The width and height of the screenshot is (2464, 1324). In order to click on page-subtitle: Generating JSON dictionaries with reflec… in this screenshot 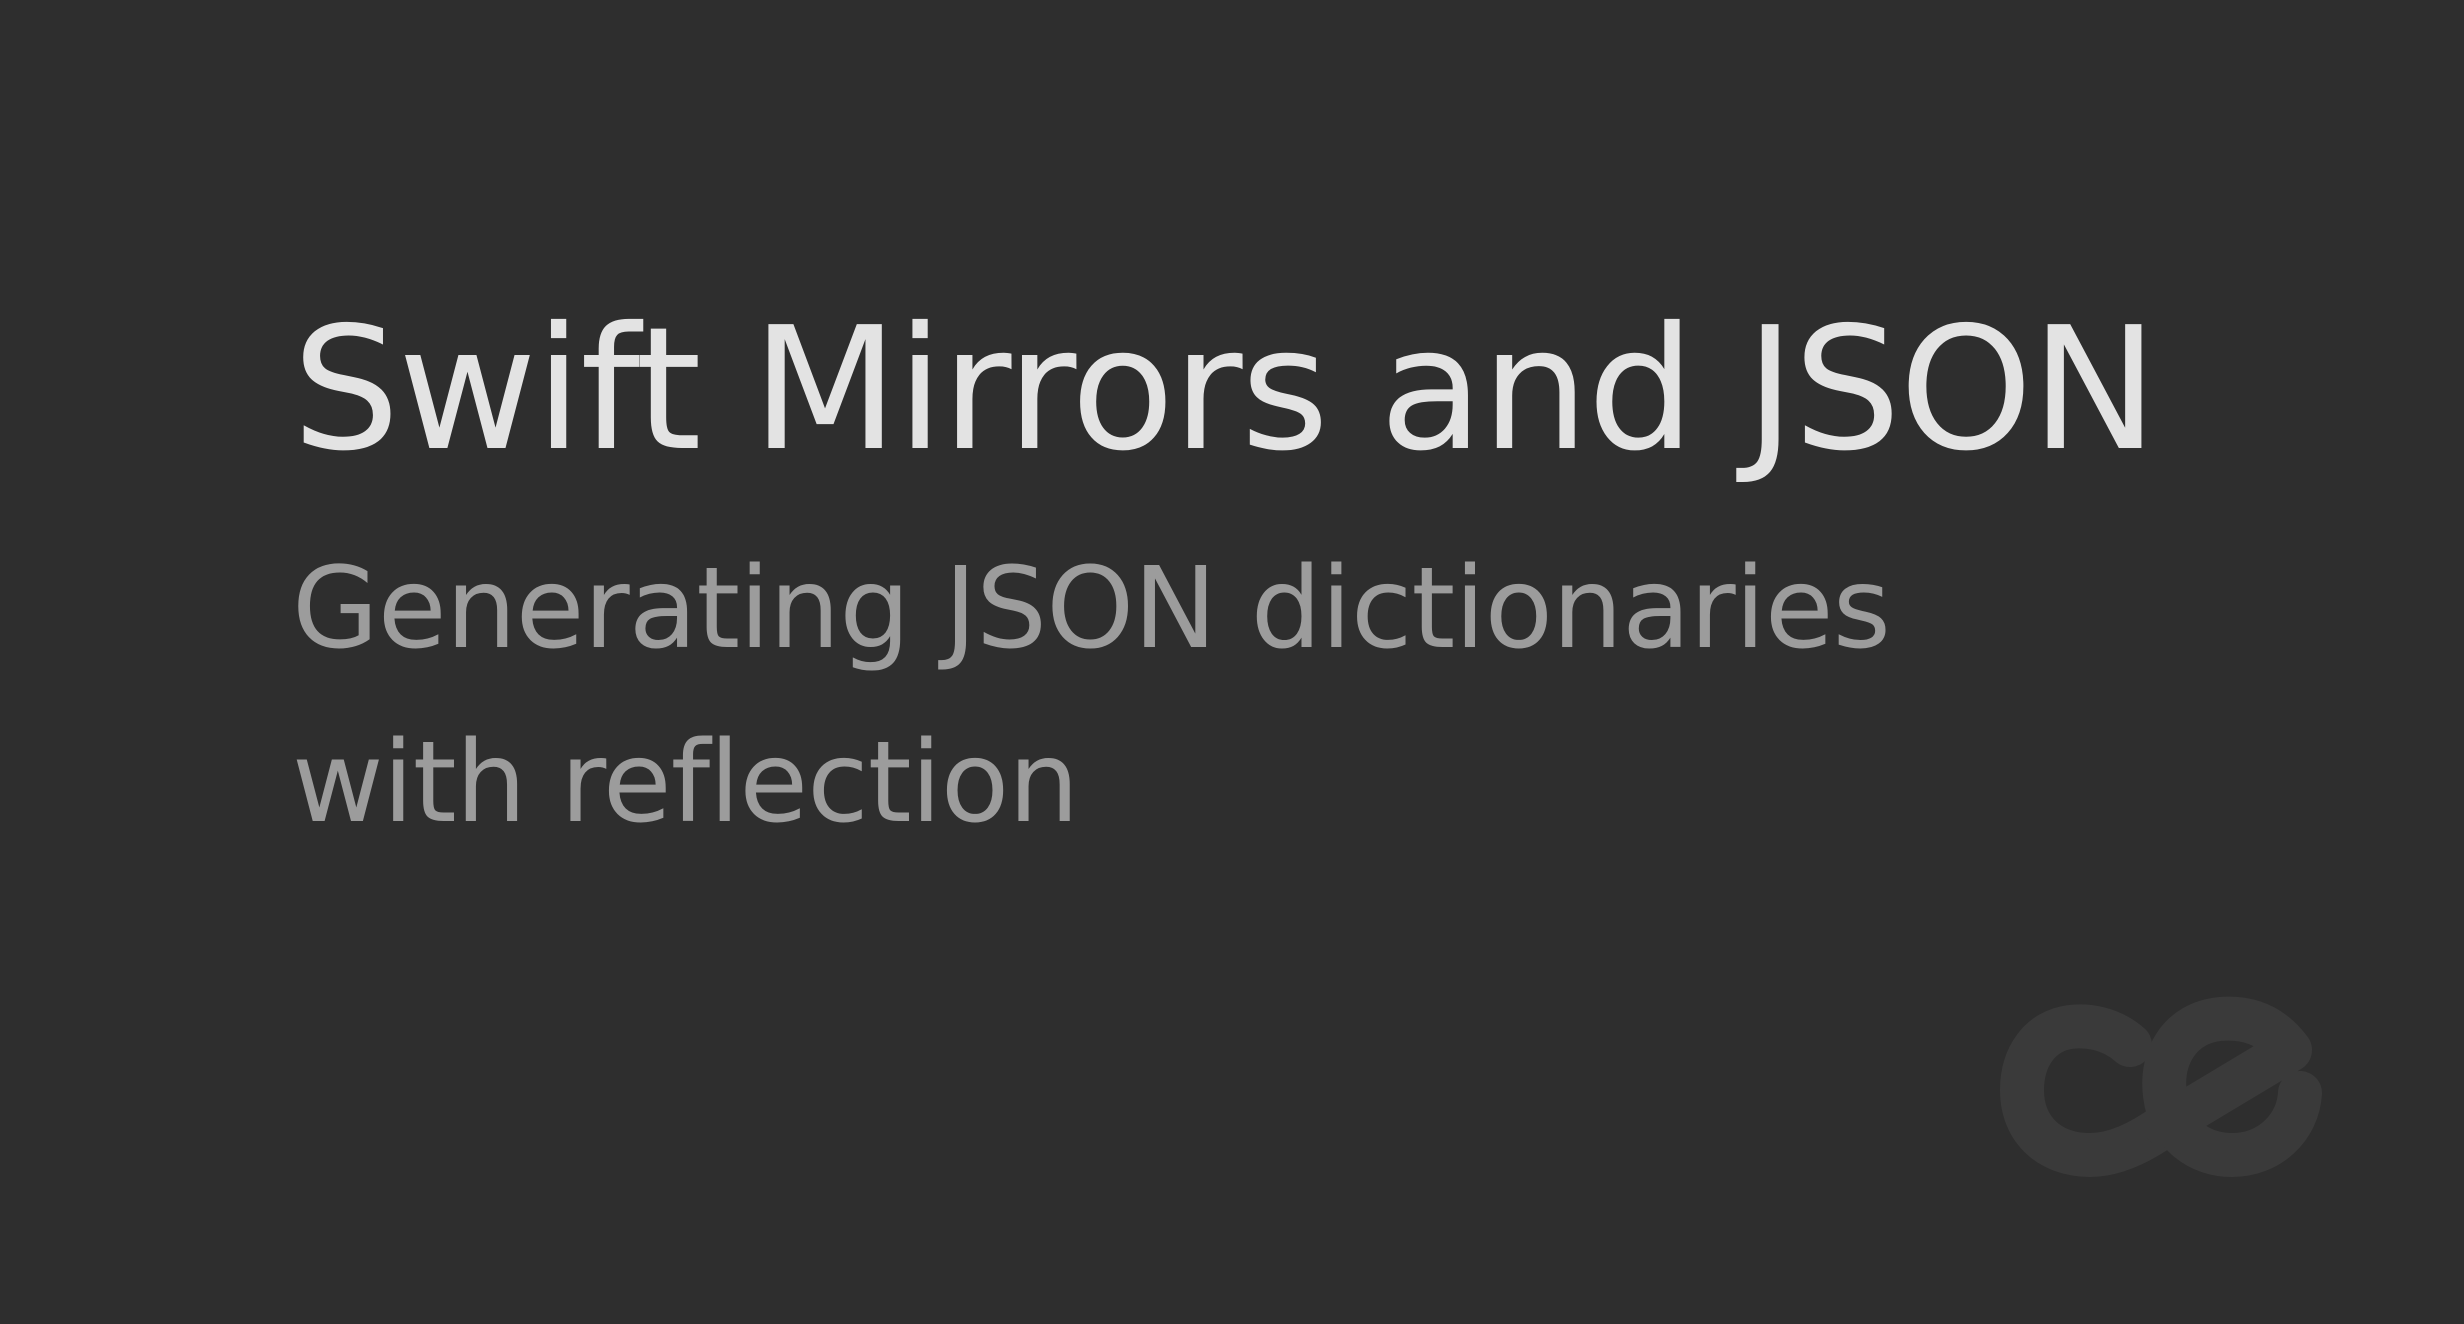, I will do `click(1091, 696)`.